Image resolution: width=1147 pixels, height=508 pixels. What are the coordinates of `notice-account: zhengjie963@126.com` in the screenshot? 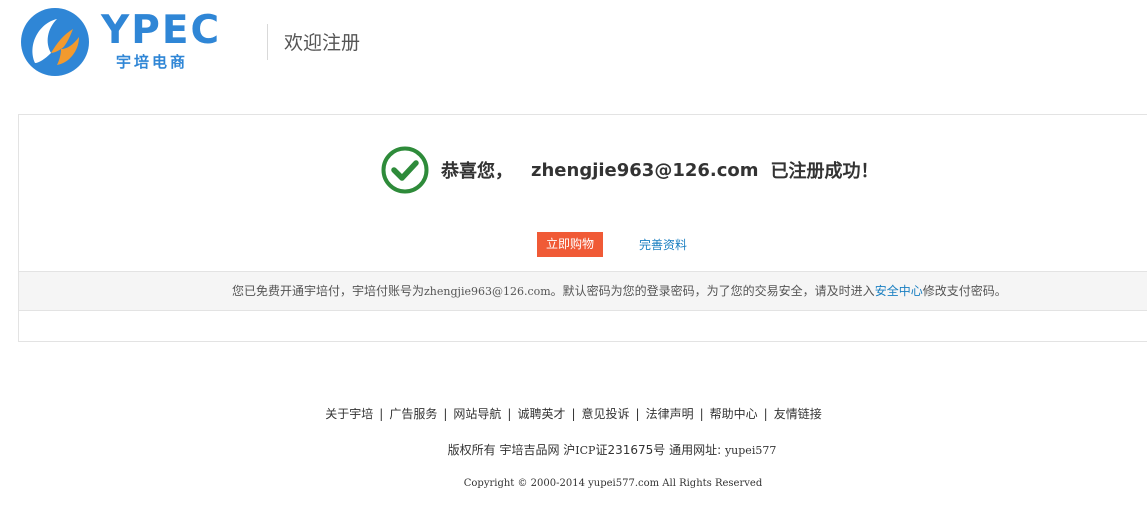 It's located at (487, 291).